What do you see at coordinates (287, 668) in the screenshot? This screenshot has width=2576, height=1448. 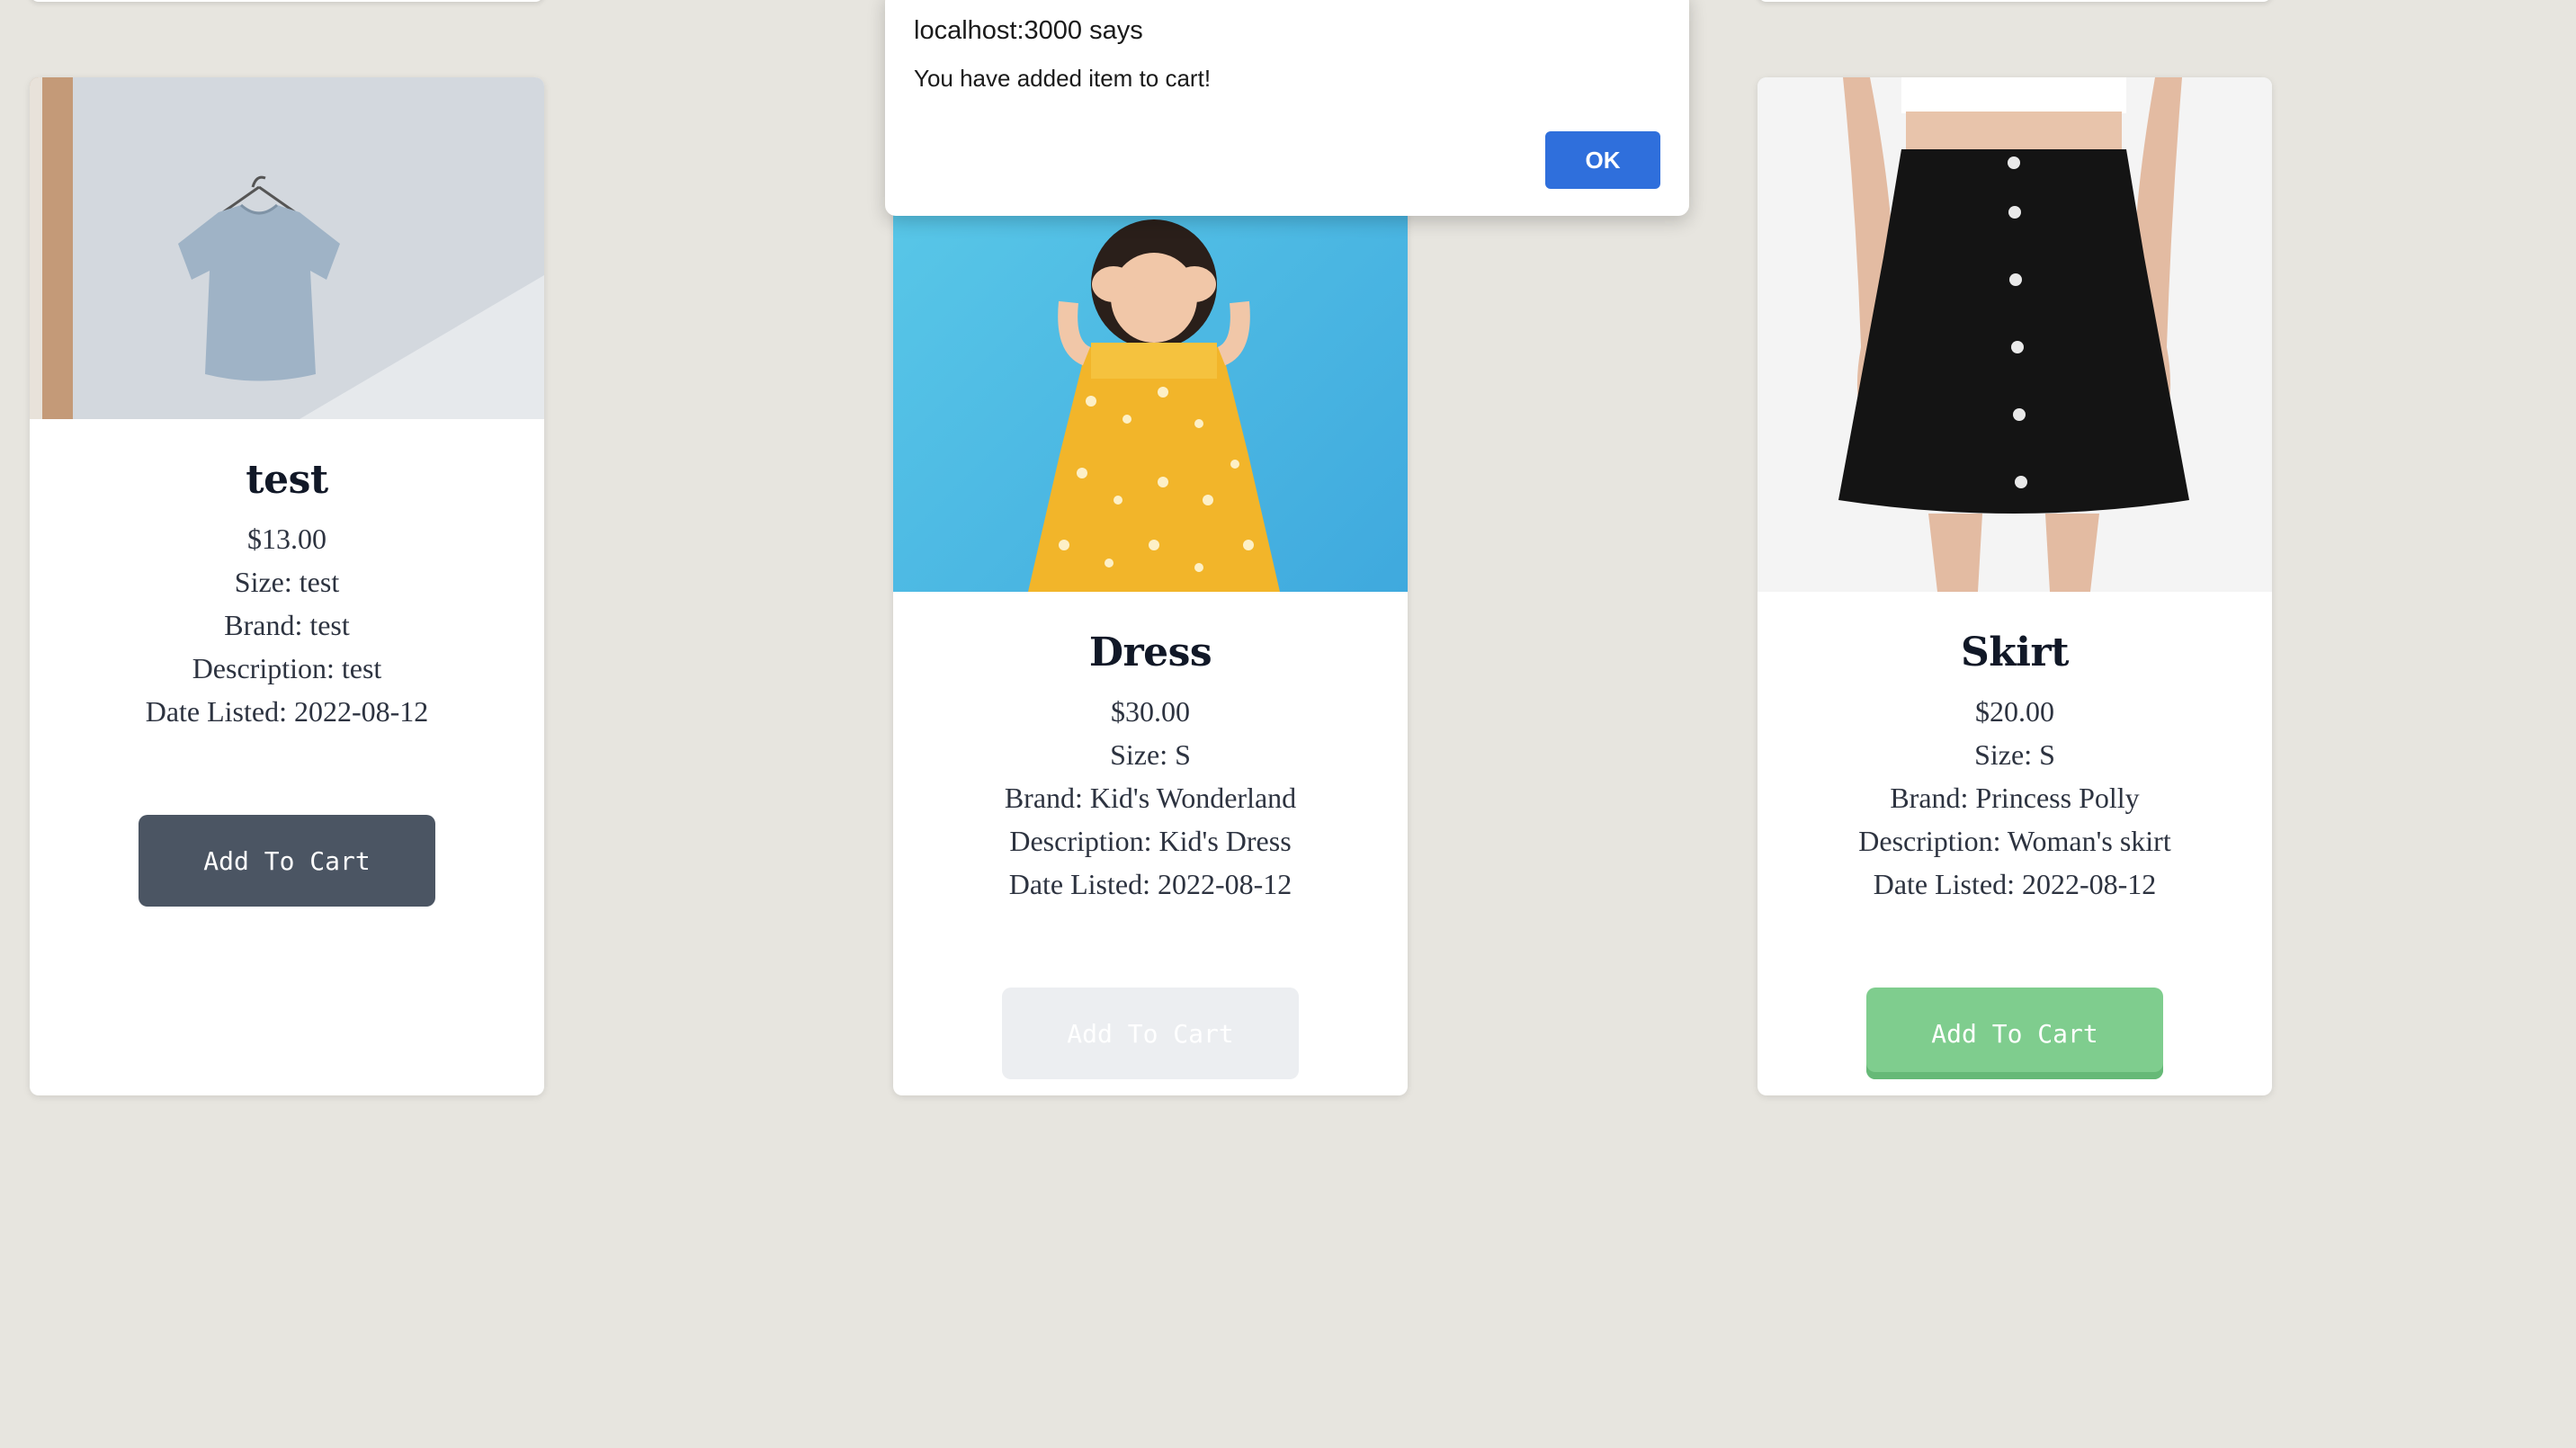 I see `product-description: Description: test` at bounding box center [287, 668].